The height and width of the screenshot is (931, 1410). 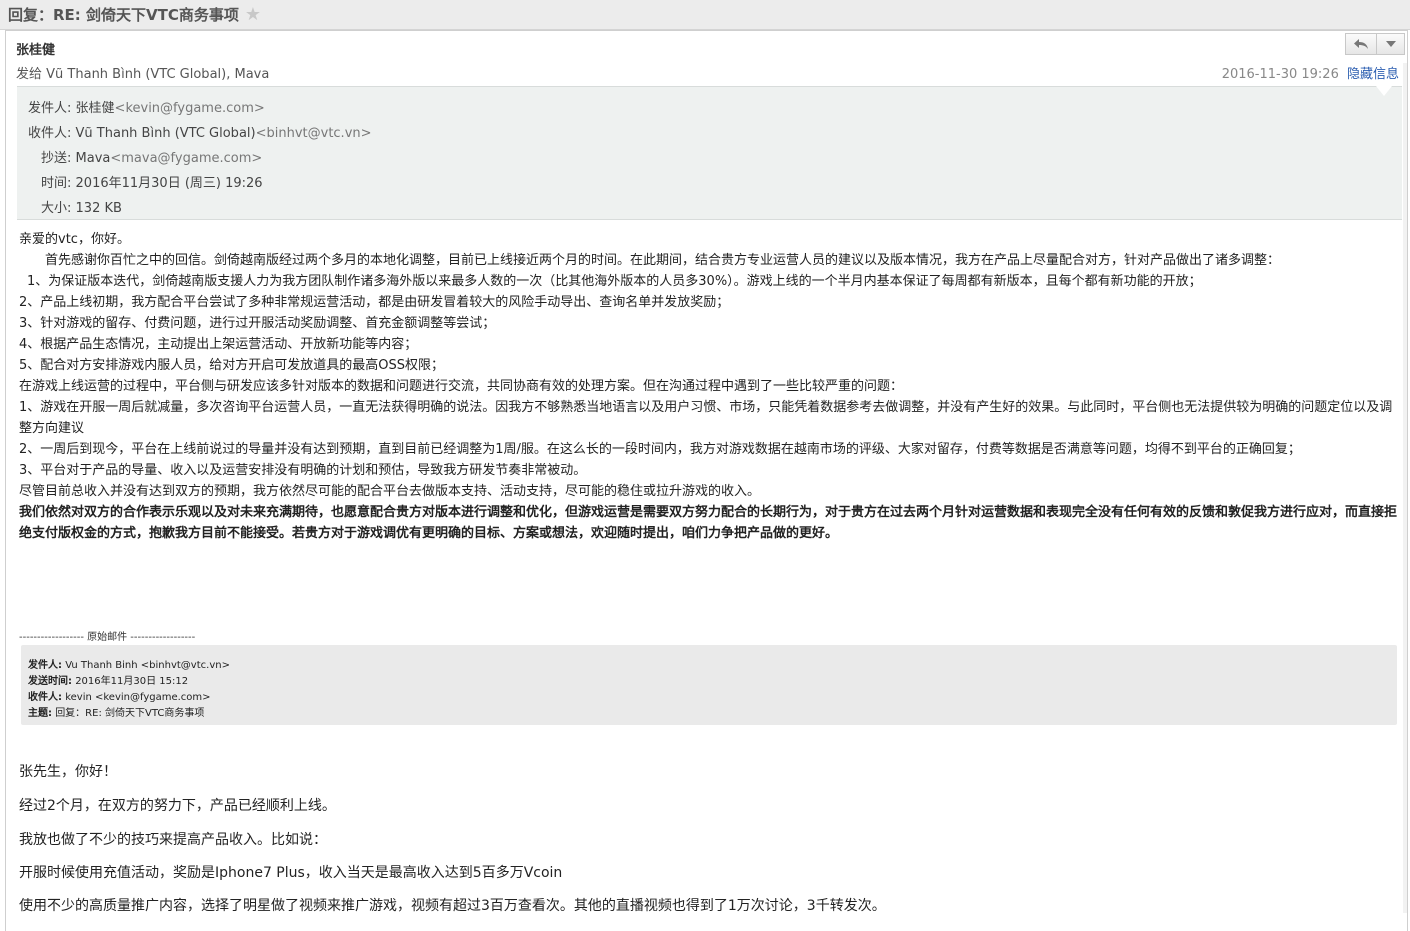 I want to click on orig-subject-row: 主题: 回复：RE: 剑倚天下VTC商务事项, so click(x=116, y=711).